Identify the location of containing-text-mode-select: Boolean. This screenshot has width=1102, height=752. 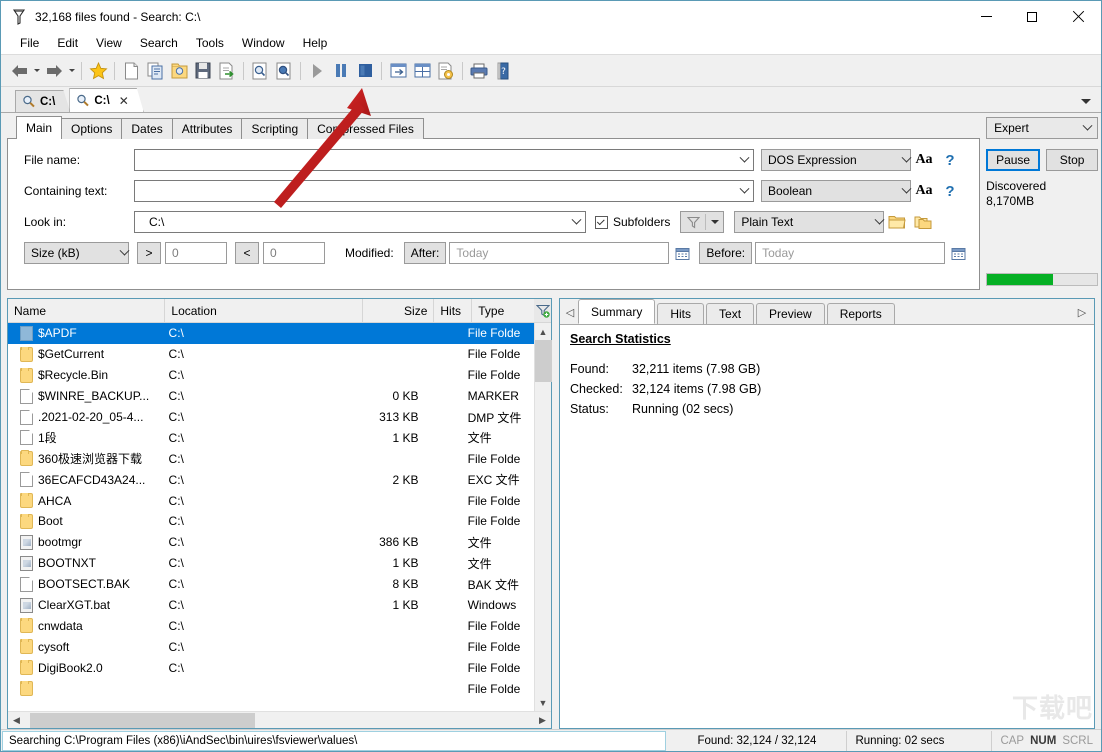
(836, 191).